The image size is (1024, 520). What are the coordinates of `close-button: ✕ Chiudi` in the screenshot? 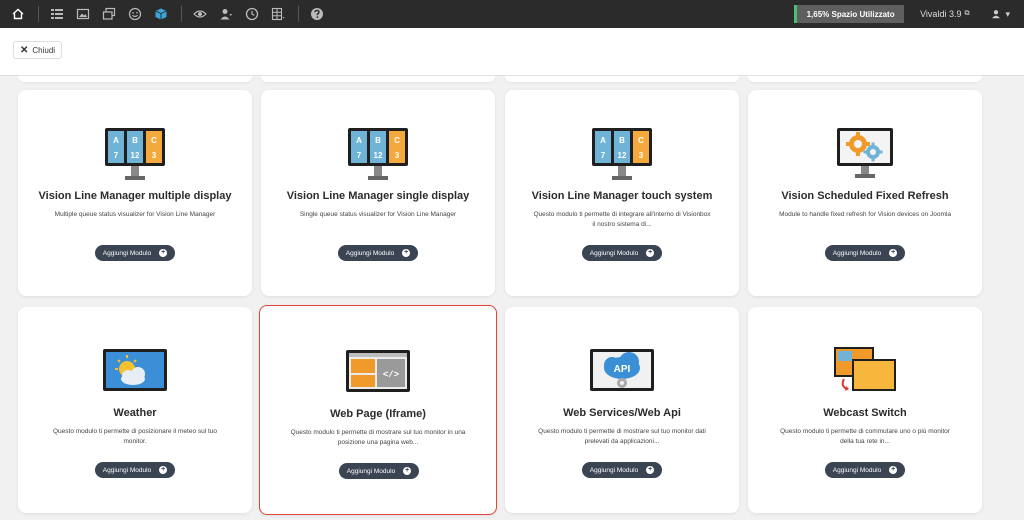 It's located at (38, 50).